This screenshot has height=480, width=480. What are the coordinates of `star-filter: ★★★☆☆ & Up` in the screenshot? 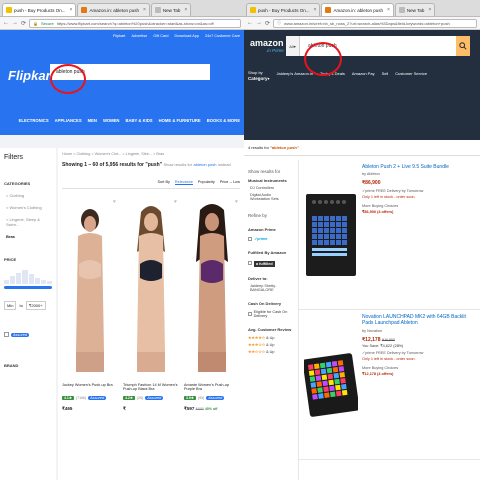 It's located at (270, 344).